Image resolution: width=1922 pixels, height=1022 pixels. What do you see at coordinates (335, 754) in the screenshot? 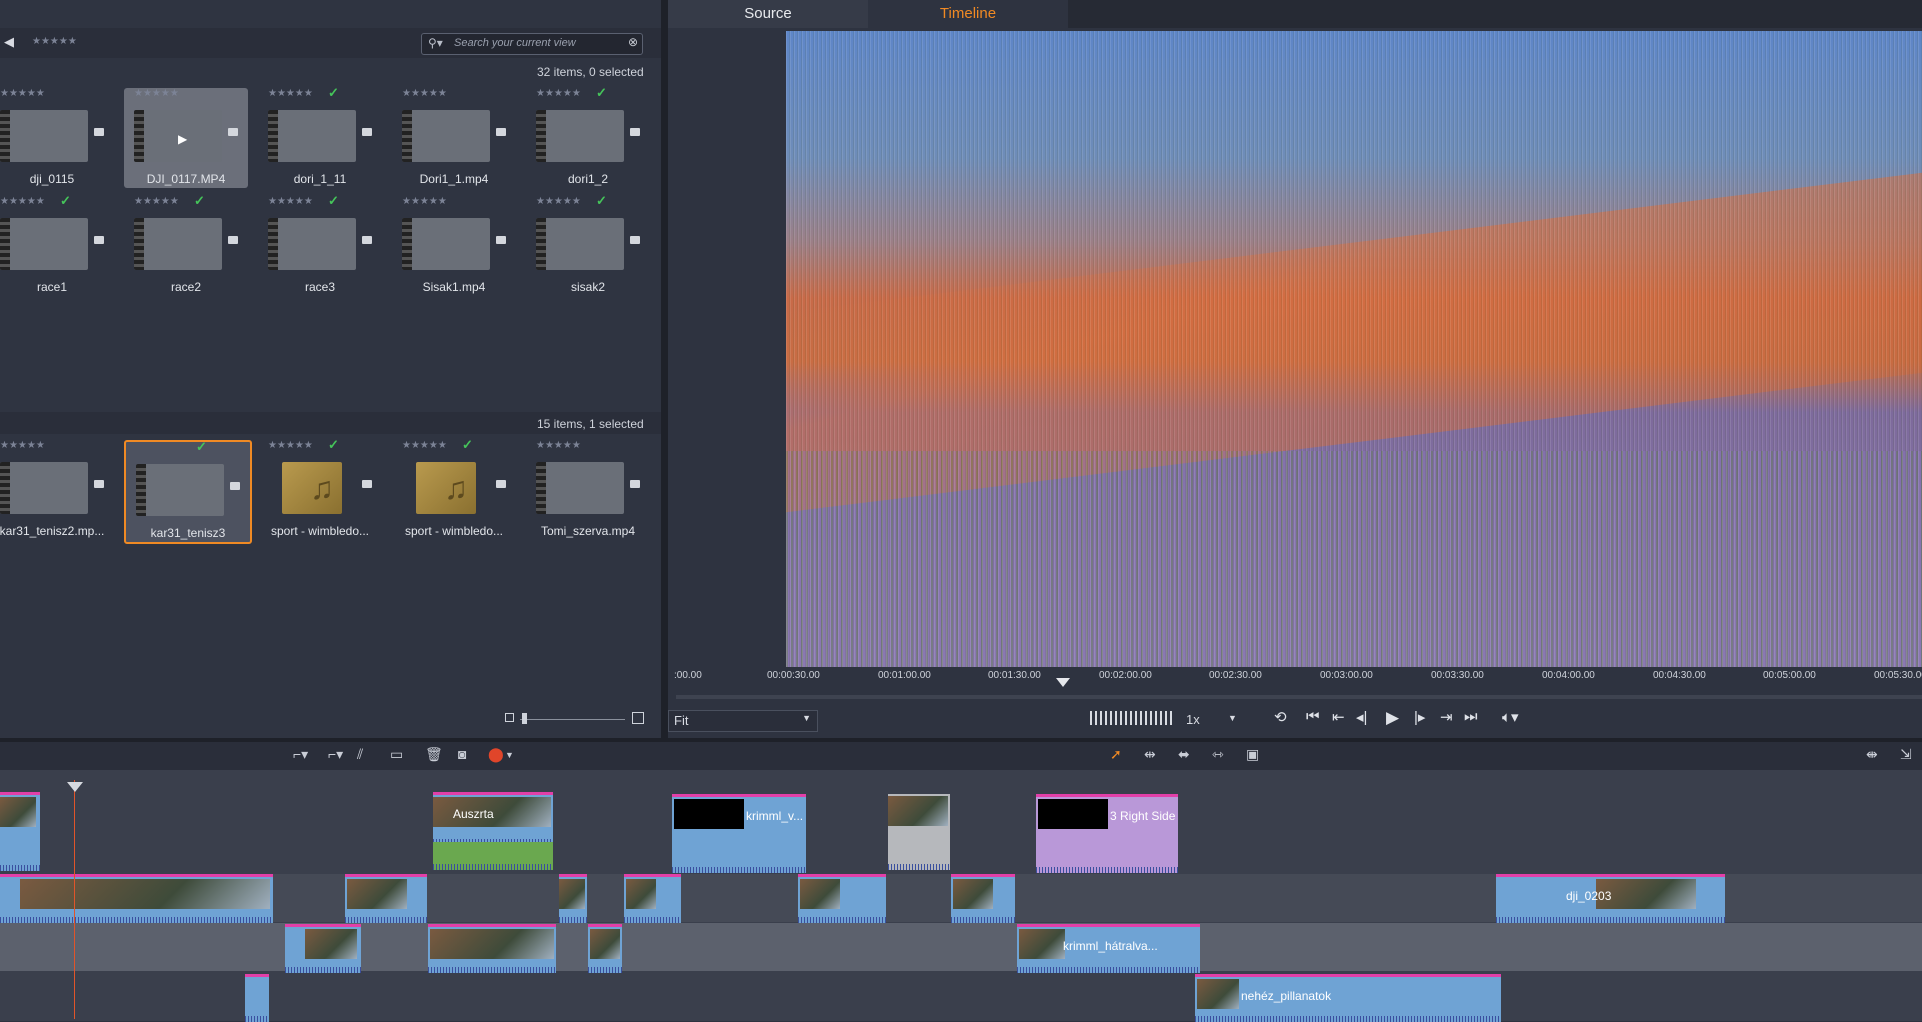
I see `marker-out-icon: ⌐▾` at bounding box center [335, 754].